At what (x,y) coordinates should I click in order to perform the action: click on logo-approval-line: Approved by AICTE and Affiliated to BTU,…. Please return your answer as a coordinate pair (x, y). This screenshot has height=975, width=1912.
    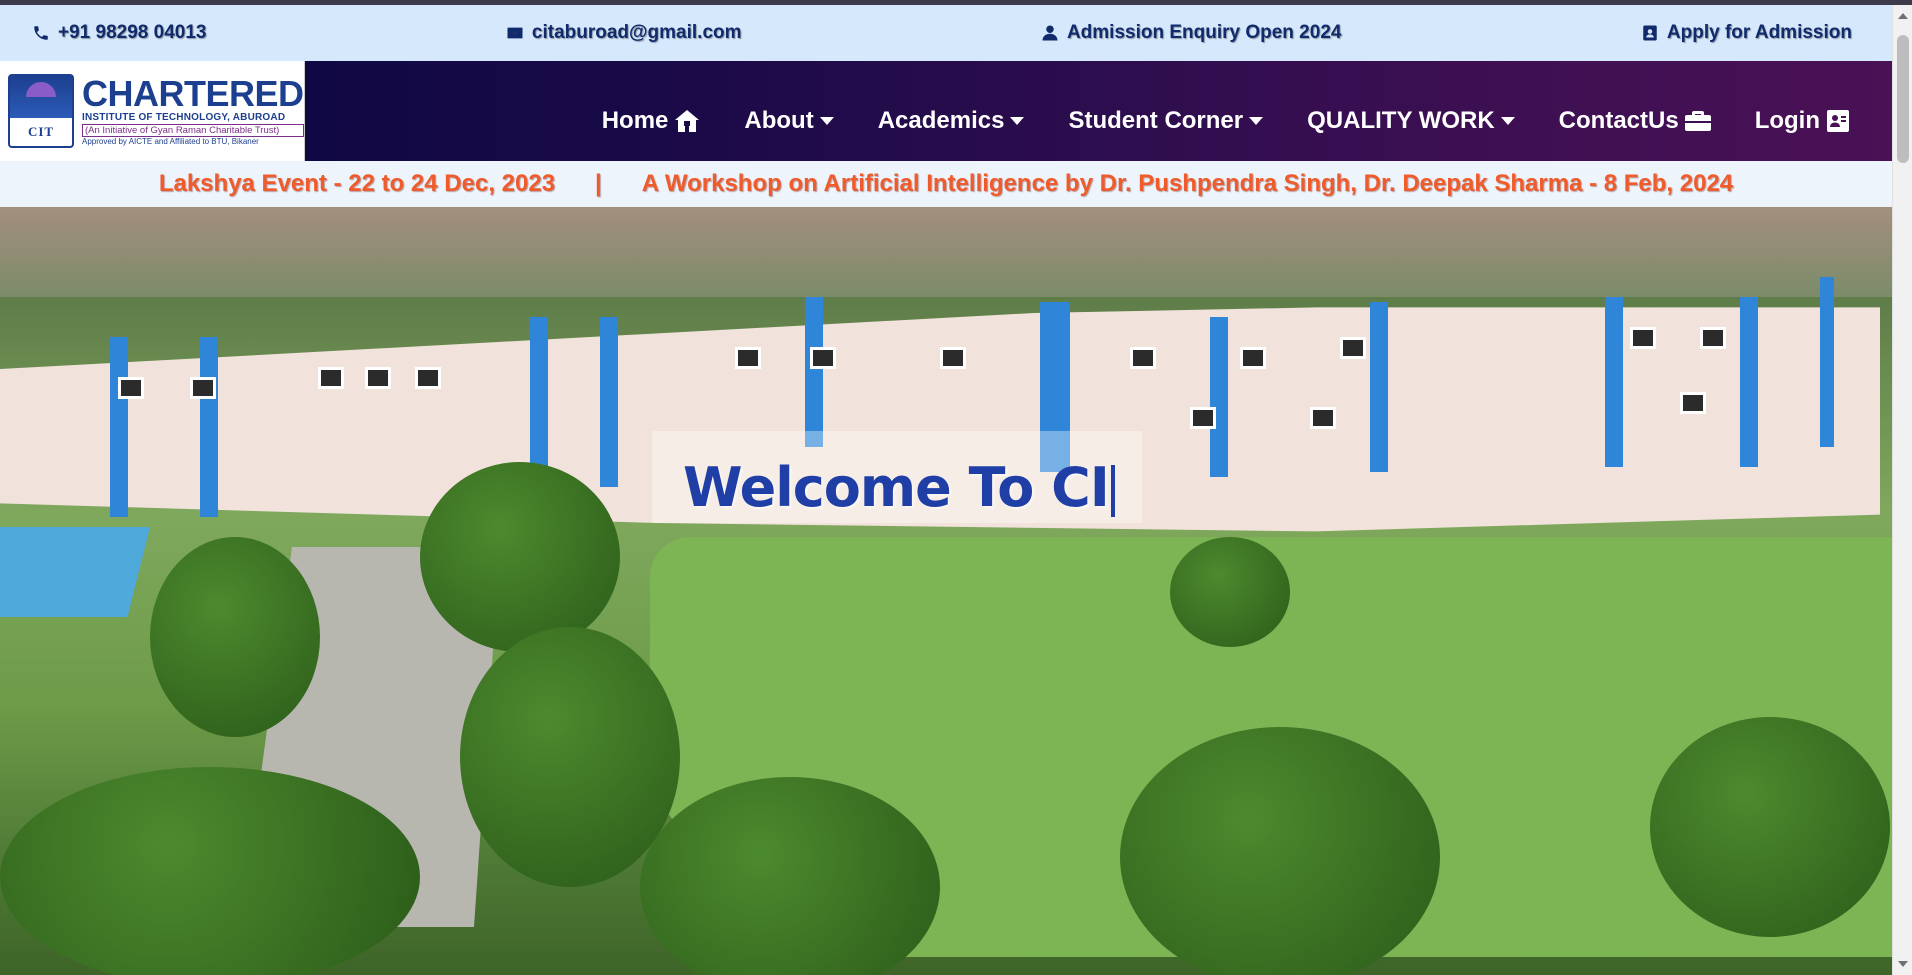
    Looking at the image, I should click on (170, 141).